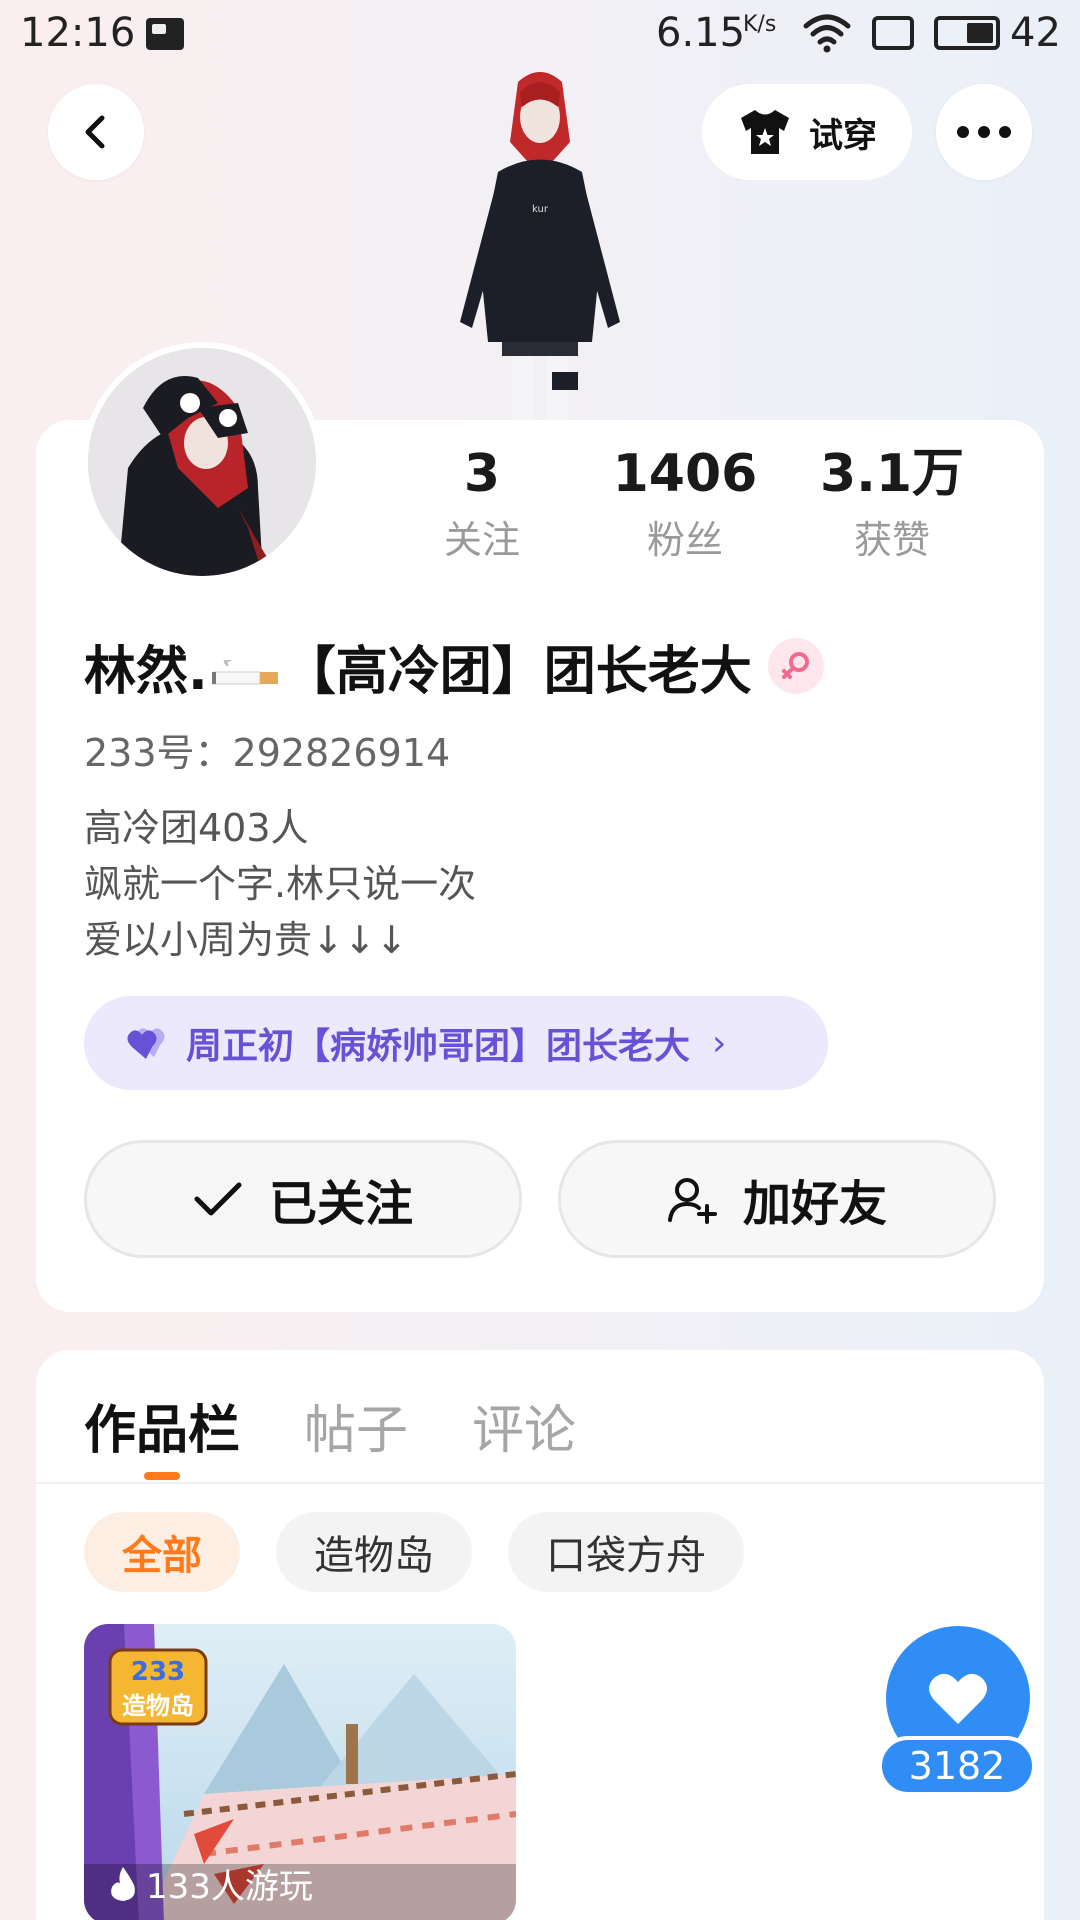 The height and width of the screenshot is (1920, 1080). I want to click on active-tab-indicator, so click(162, 1476).